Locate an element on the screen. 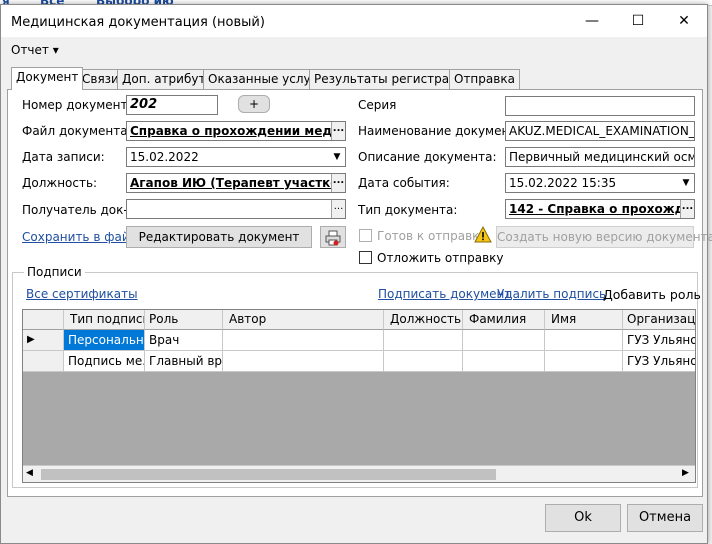 Image resolution: width=712 pixels, height=544 pixels. event-date-combo: 15.02.2022 15:35 ▼ is located at coordinates (600, 183).